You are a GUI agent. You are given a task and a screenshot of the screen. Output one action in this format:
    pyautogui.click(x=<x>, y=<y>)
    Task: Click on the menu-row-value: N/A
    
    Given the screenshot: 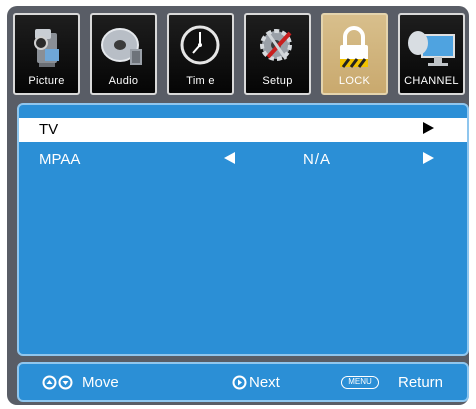 What is the action you would take?
    pyautogui.click(x=317, y=159)
    